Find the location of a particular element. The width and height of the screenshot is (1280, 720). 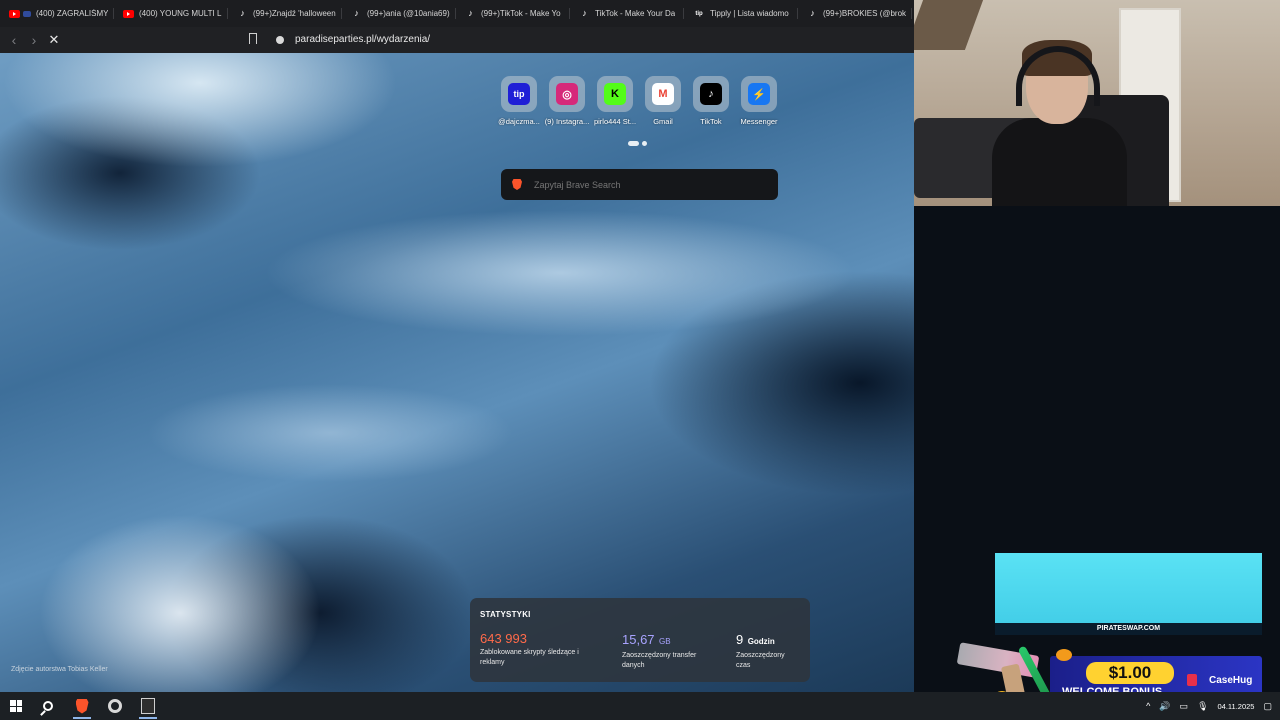

windows-taskbar: ^ 🔊 ▭ 🎙 04.11.2025 ▢ is located at coordinates (640, 706).